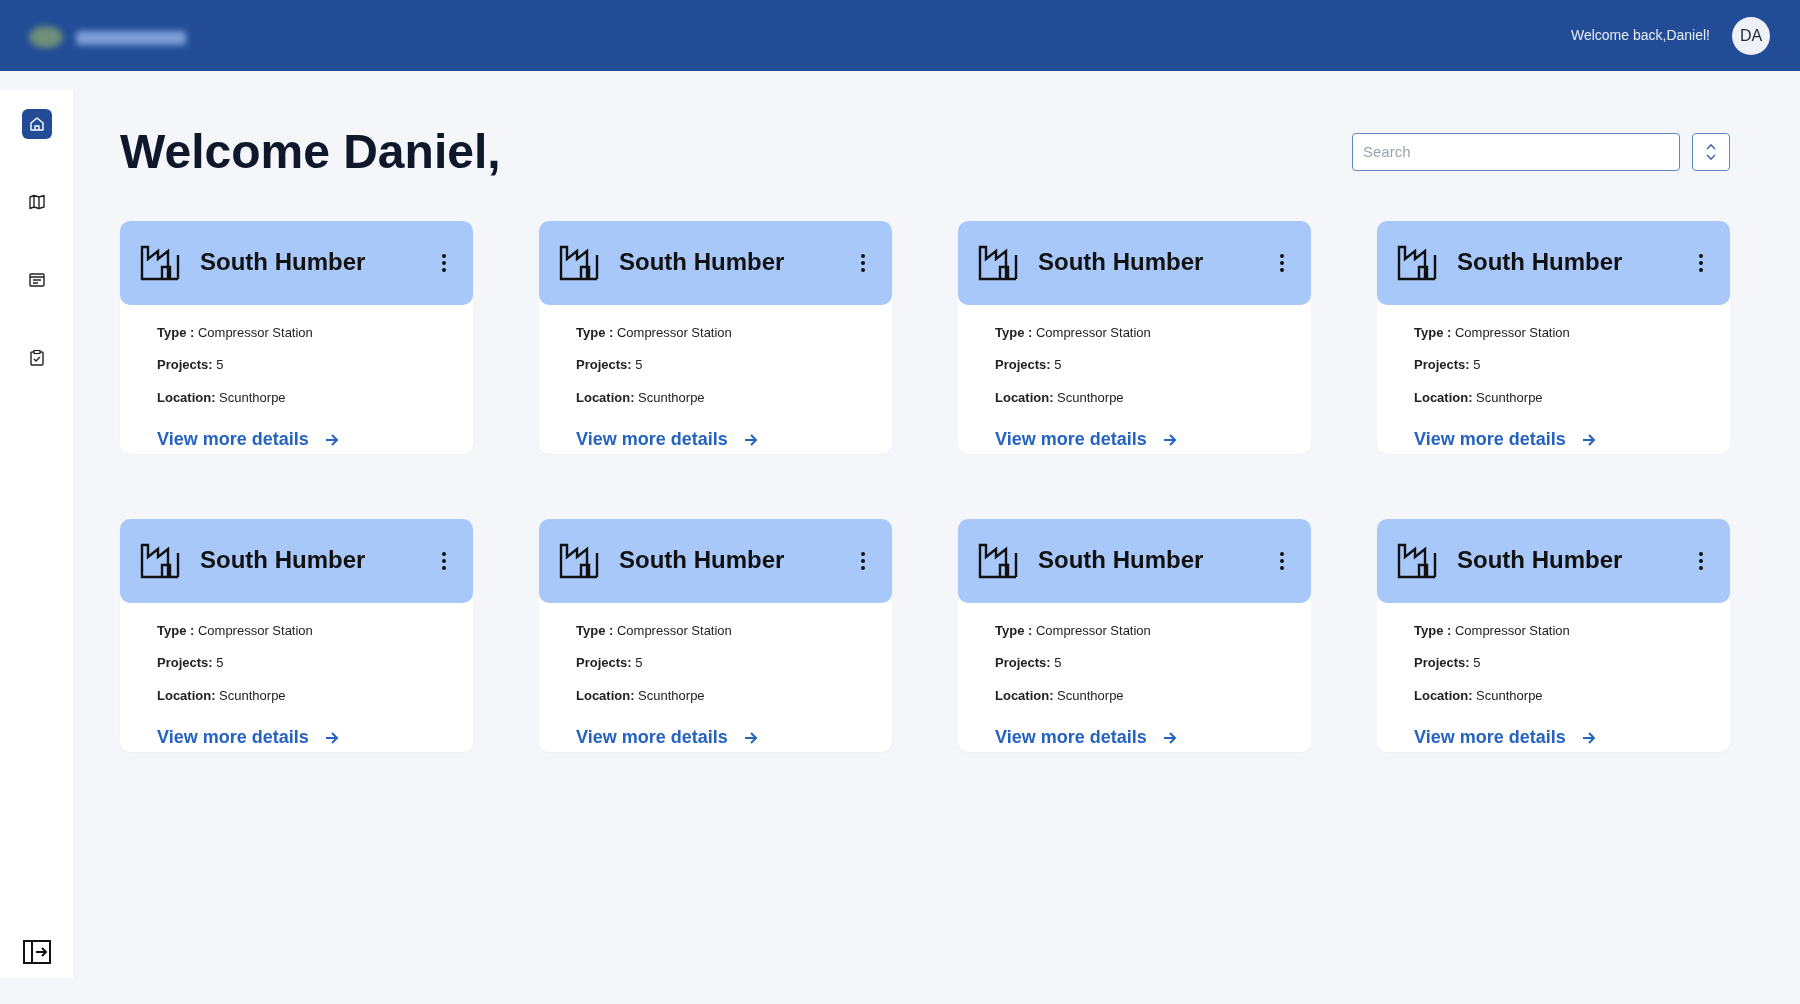  I want to click on search-field: Search, so click(1516, 151).